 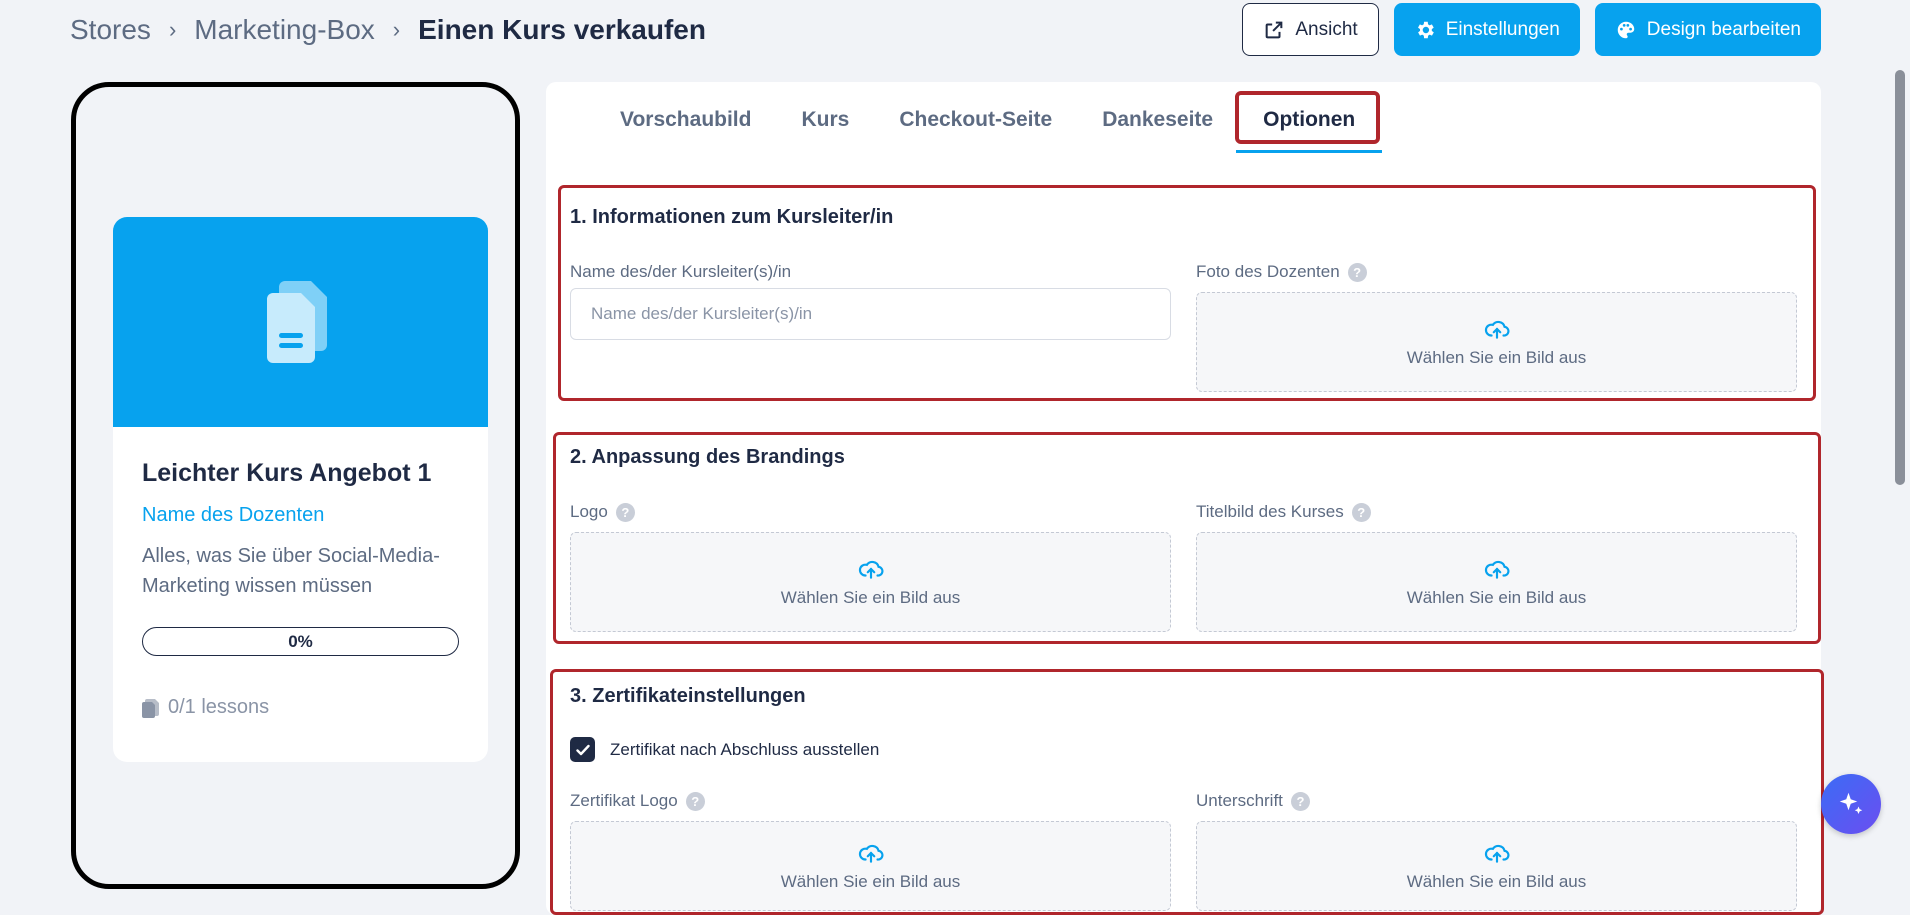 I want to click on settings-button: Einstellungen, so click(x=1486, y=29).